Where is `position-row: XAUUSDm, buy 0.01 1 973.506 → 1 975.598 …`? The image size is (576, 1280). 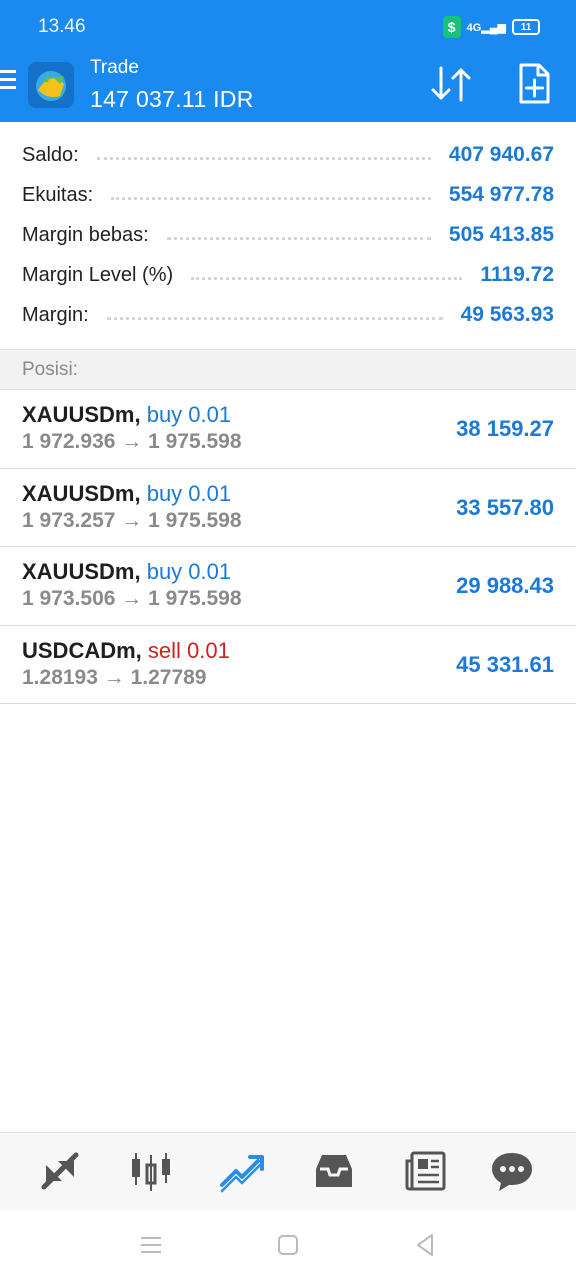
position-row: XAUUSDm, buy 0.01 1 973.506 → 1 975.598 … is located at coordinates (288, 586).